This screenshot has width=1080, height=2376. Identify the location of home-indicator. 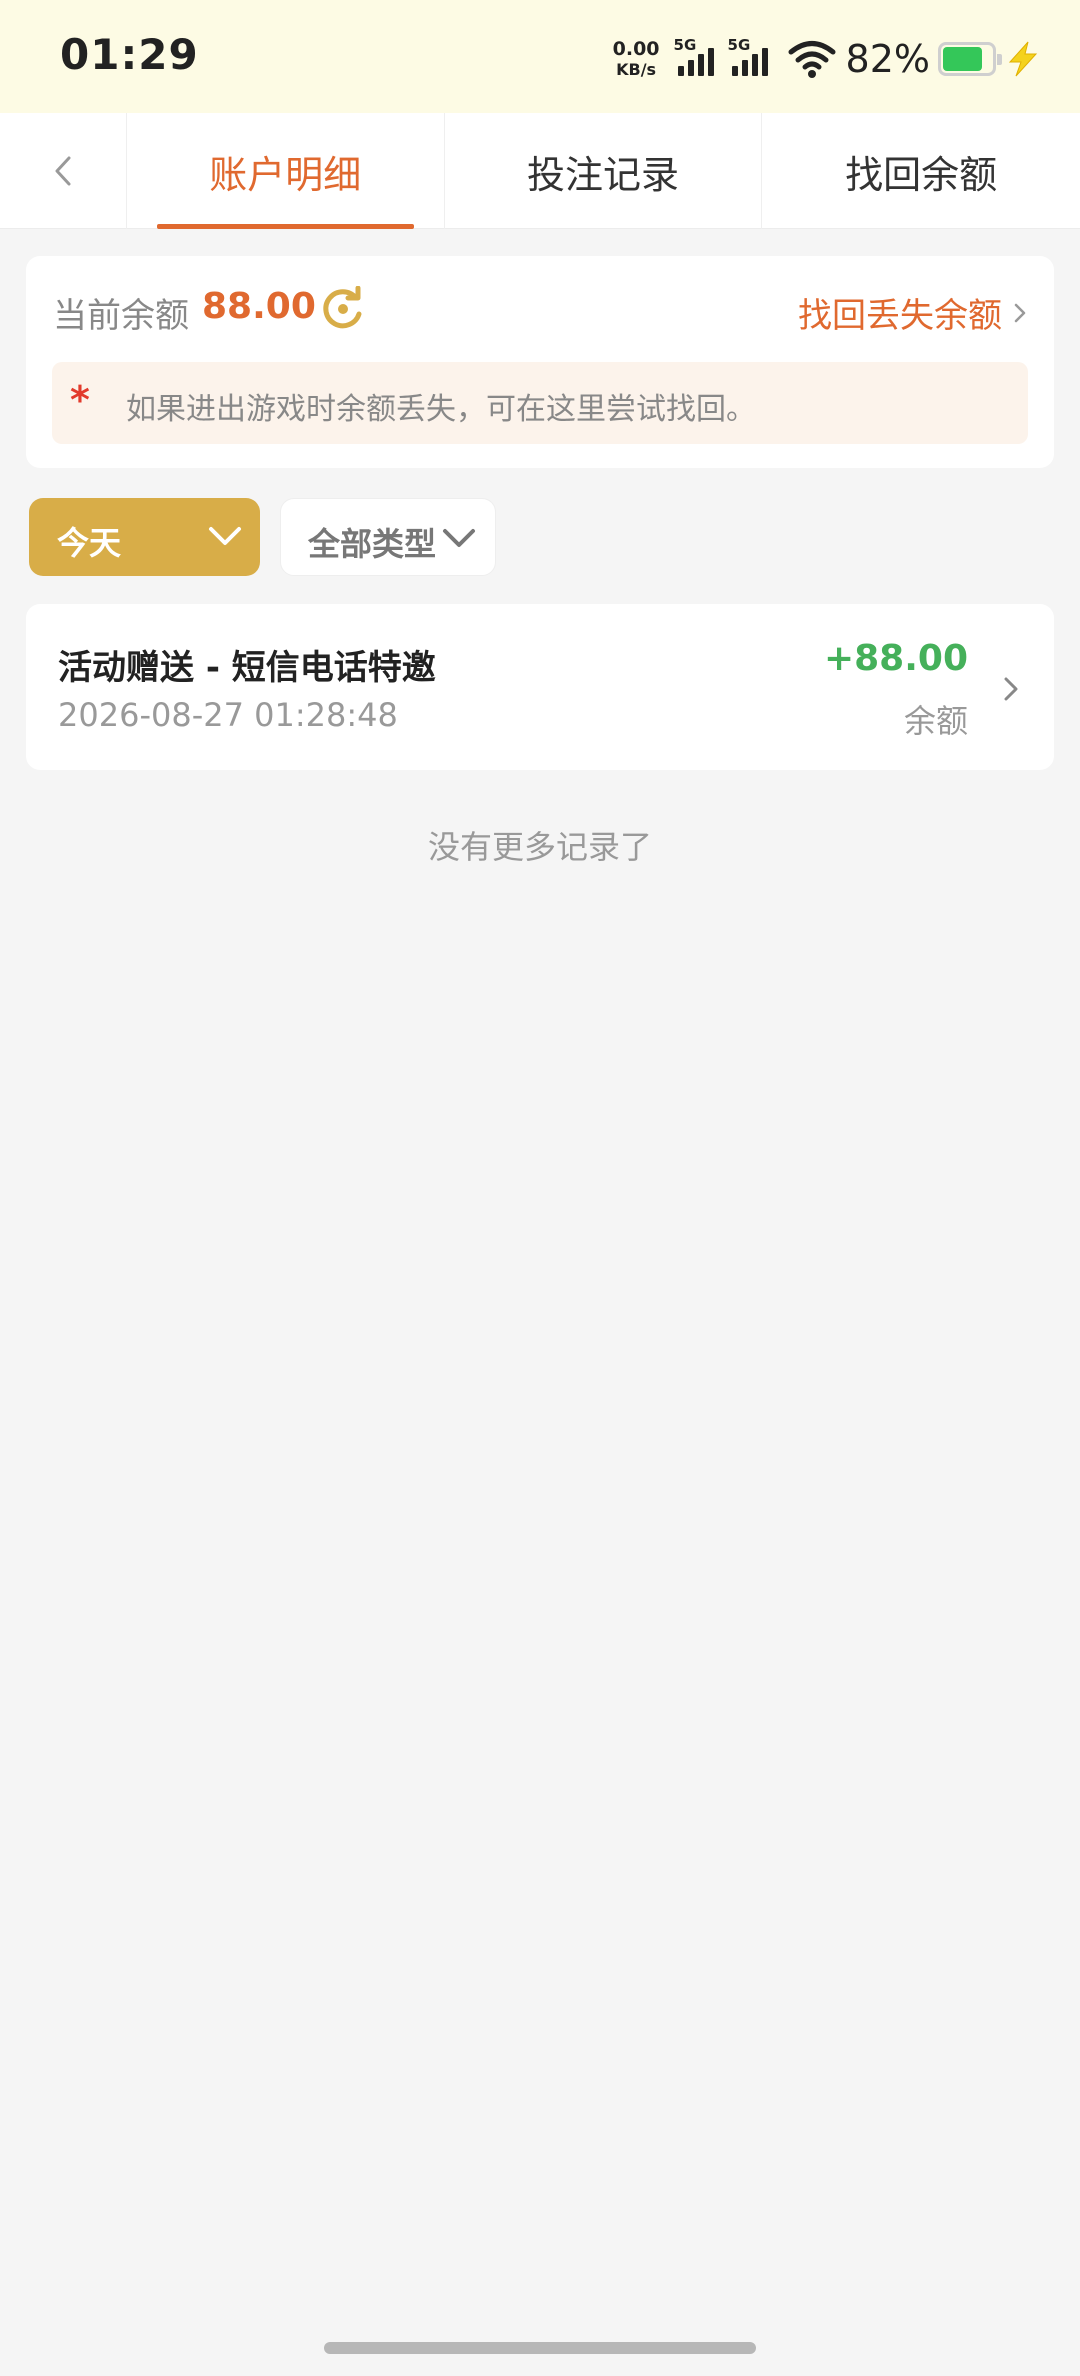
(540, 2348).